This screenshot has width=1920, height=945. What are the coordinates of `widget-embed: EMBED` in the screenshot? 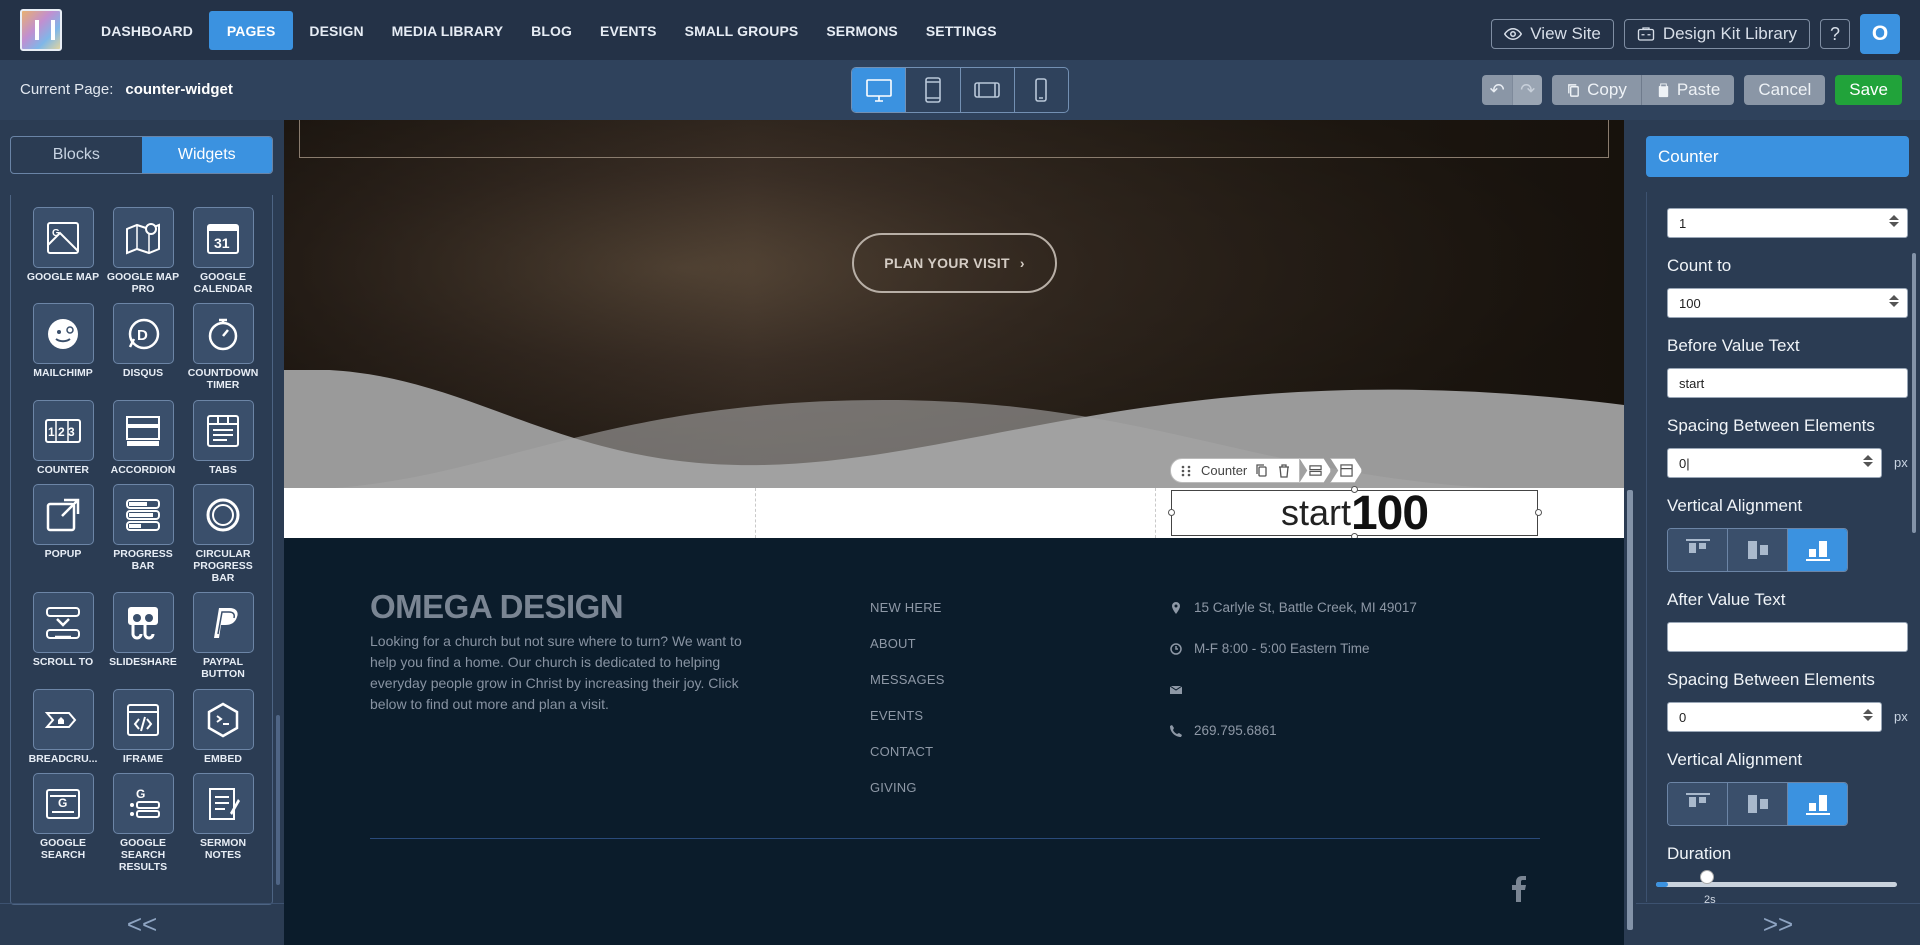 It's located at (223, 731).